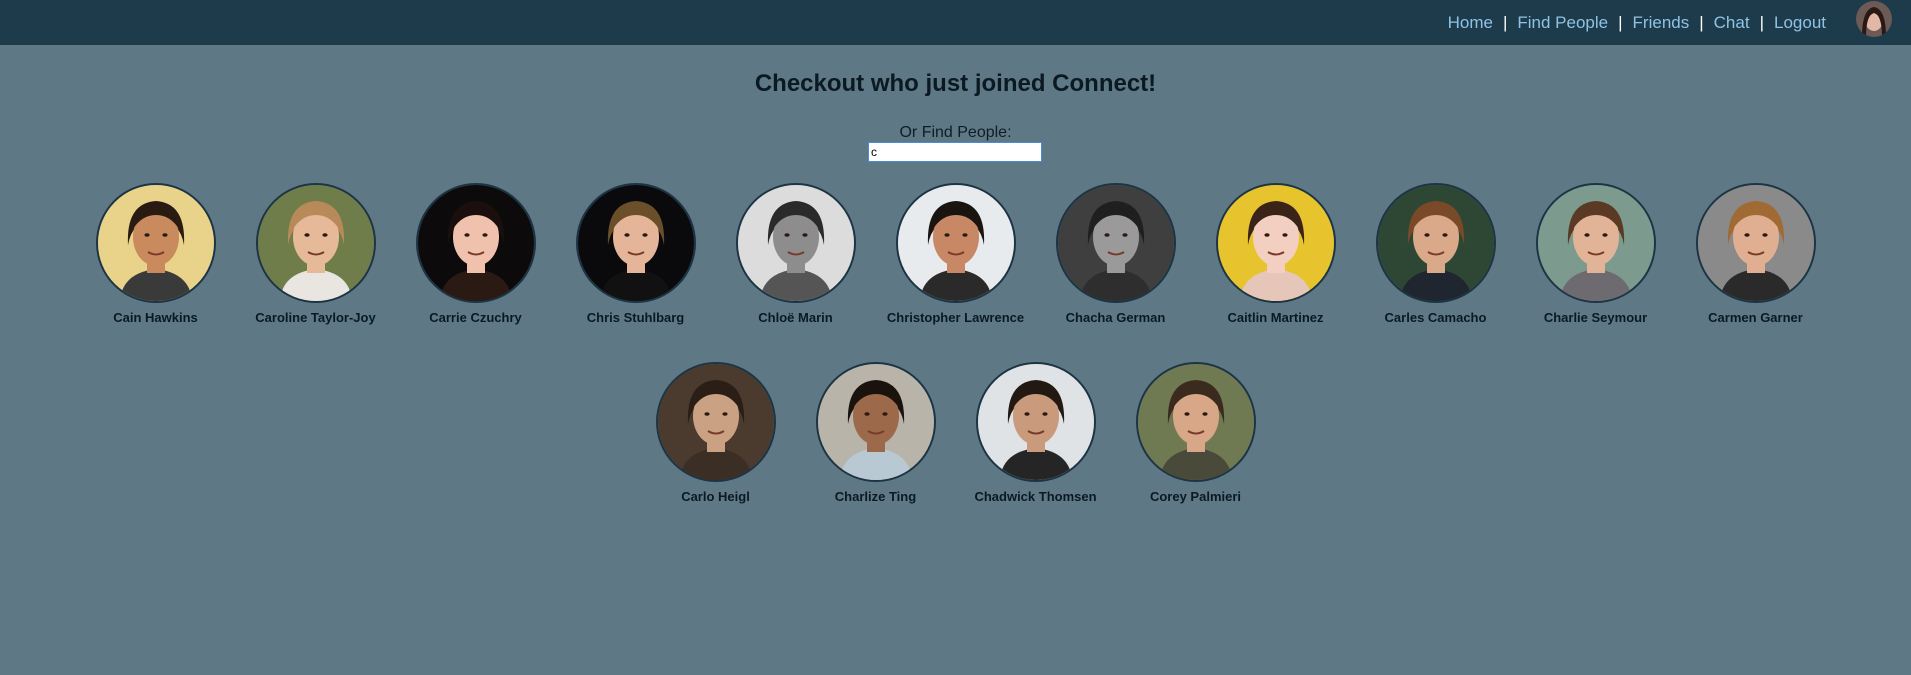  What do you see at coordinates (715, 496) in the screenshot?
I see `person-name: Carlo Heigl` at bounding box center [715, 496].